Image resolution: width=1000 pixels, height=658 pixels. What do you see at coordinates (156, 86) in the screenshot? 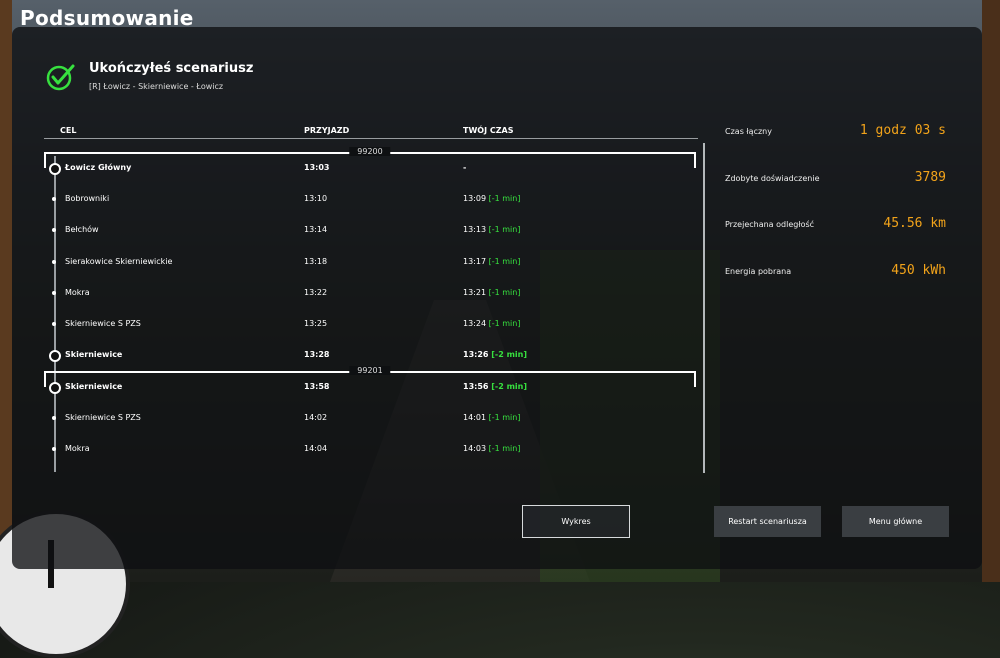
I see `route-name: [R] Łowicz - Skierniewice - Łowicz` at bounding box center [156, 86].